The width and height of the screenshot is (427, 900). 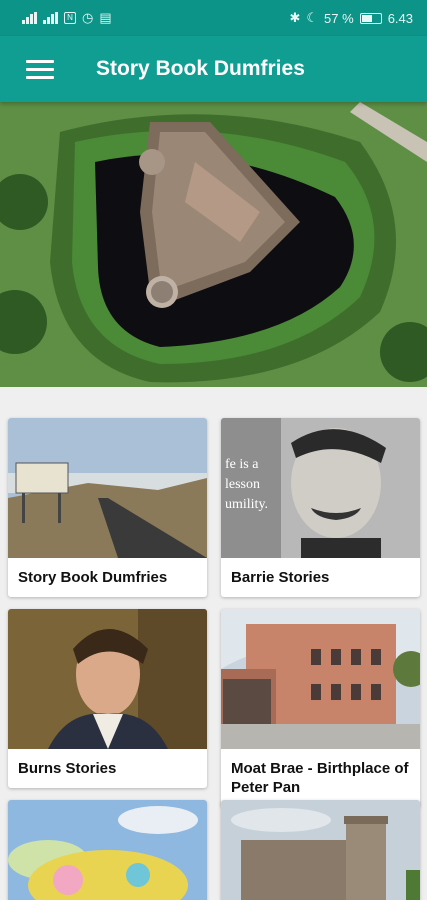 What do you see at coordinates (339, 18) in the screenshot?
I see `battery-percent: 57 %` at bounding box center [339, 18].